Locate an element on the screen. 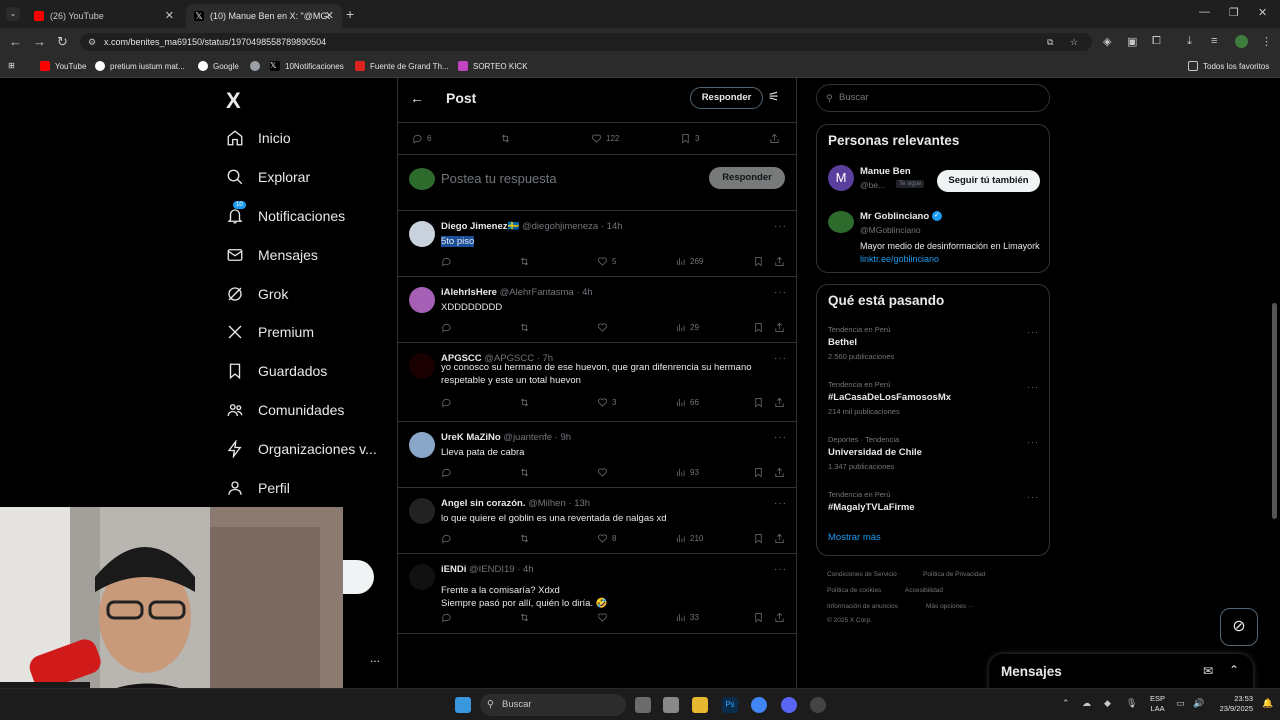 Image resolution: width=1280 pixels, height=720 pixels. post-likes: 122 is located at coordinates (605, 138).